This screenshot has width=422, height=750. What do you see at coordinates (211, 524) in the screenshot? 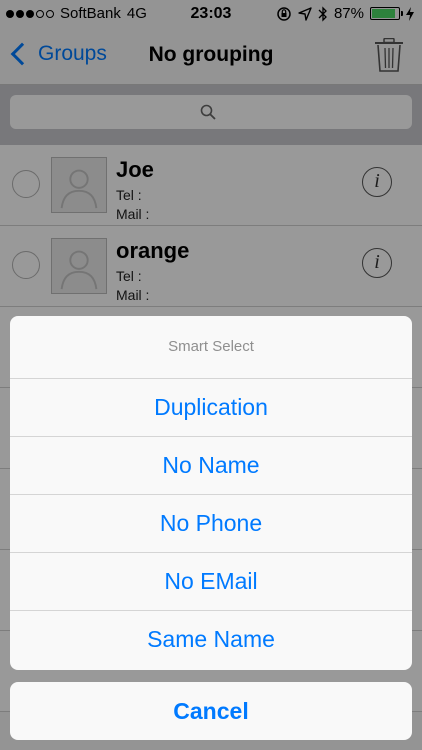
I see `no-phone-button: No Phone` at bounding box center [211, 524].